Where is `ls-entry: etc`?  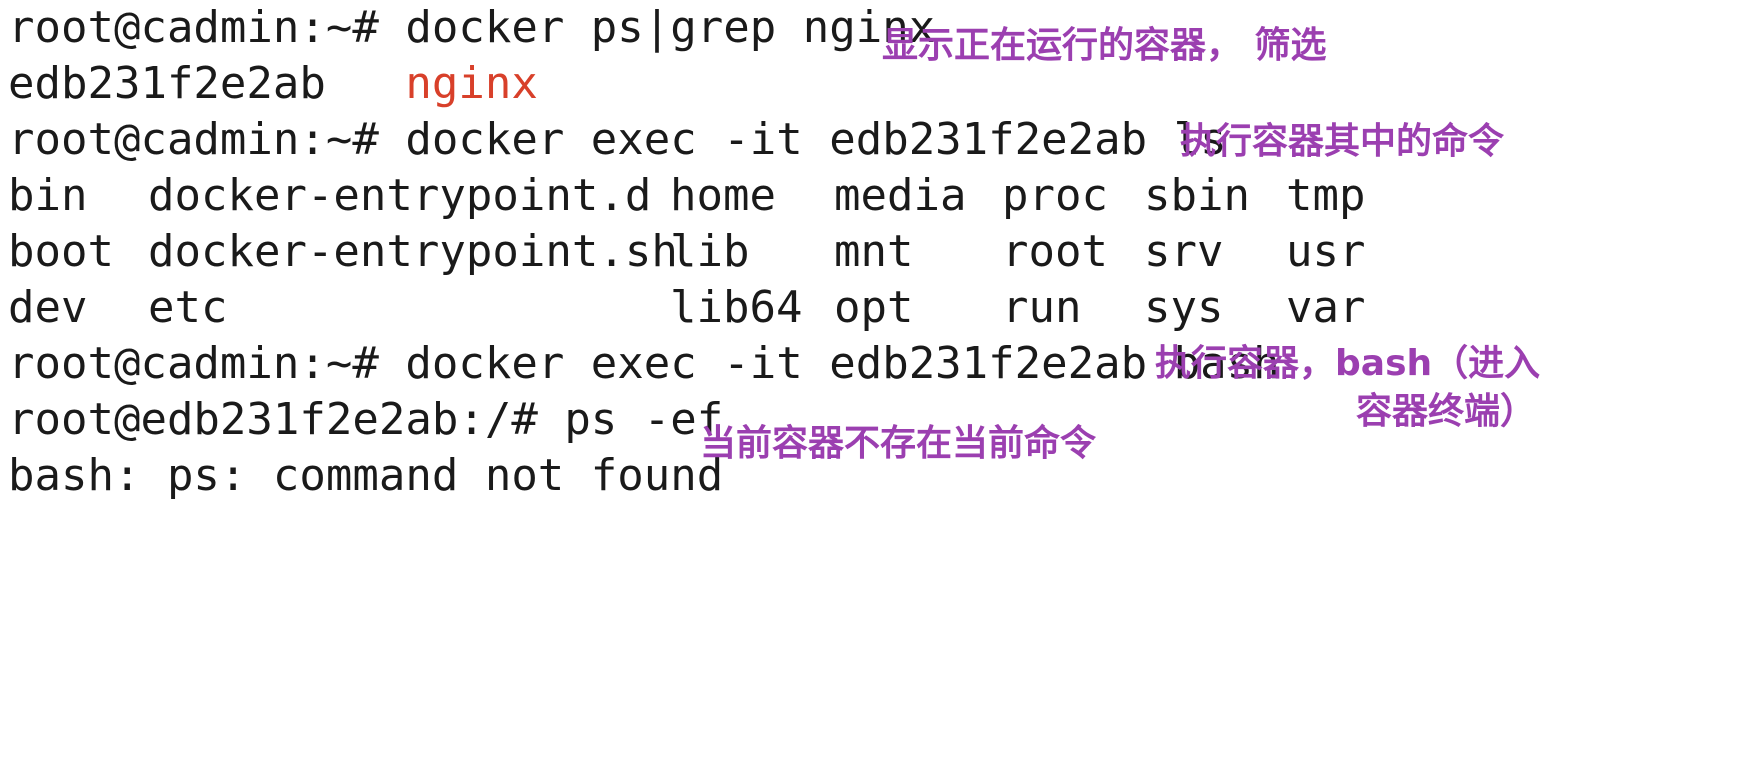 ls-entry: etc is located at coordinates (188, 307).